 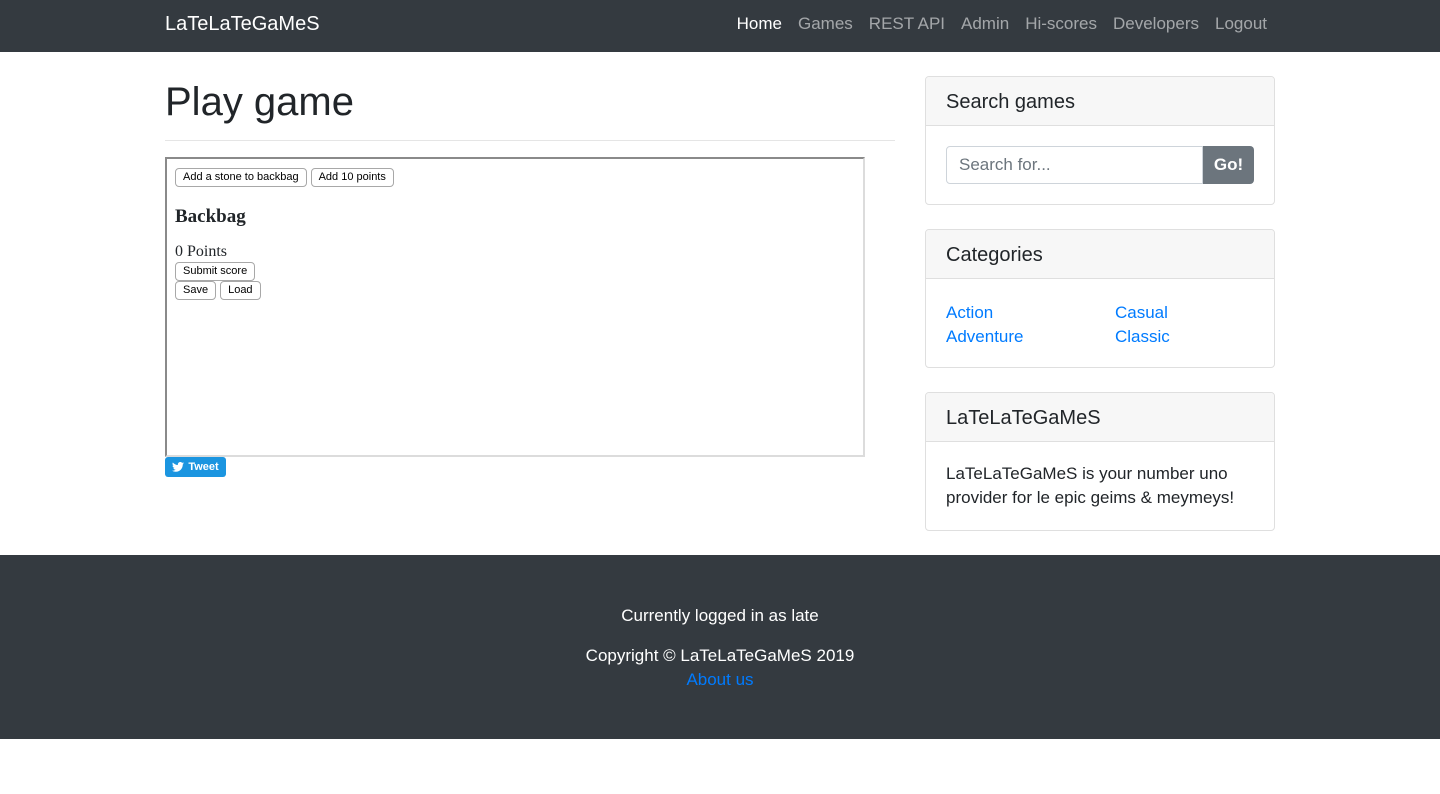 I want to click on nav-games: Games, so click(x=825, y=24).